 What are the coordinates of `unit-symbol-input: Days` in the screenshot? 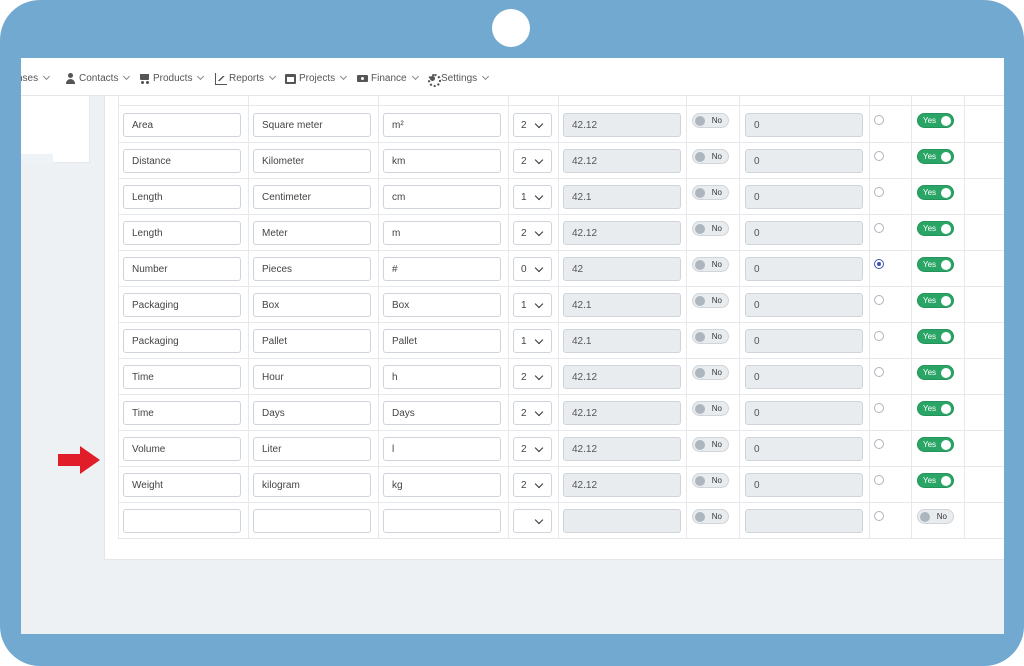 It's located at (442, 413).